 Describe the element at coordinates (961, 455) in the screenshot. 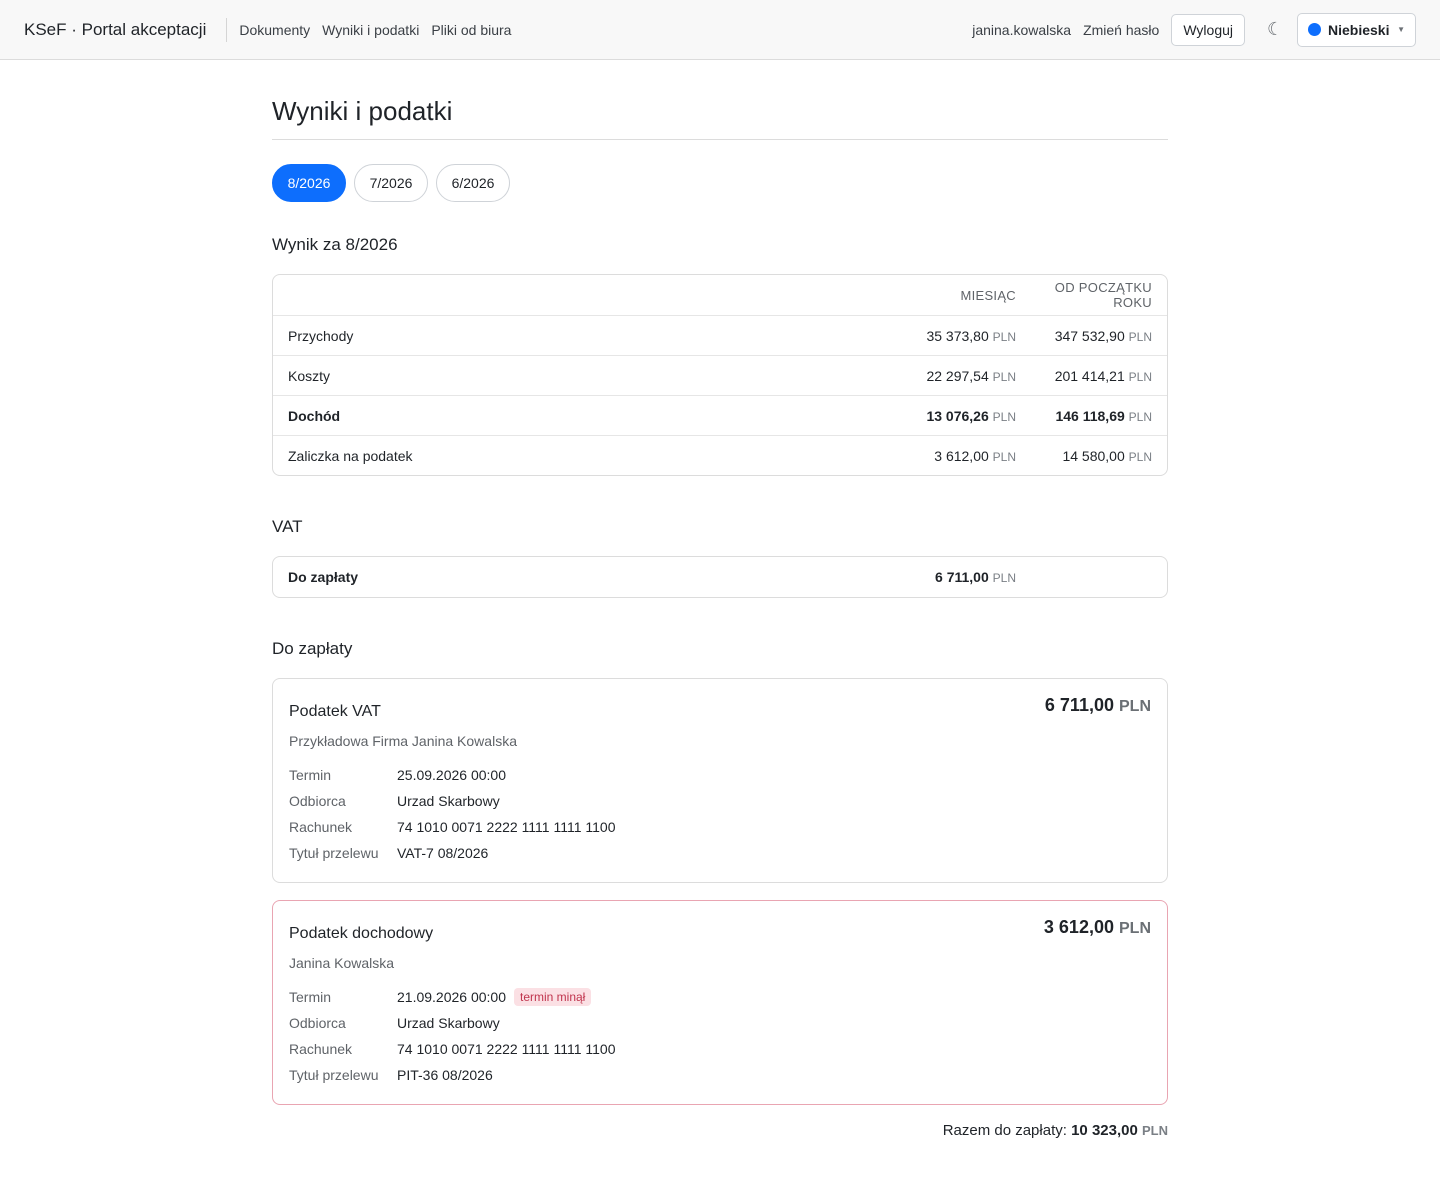

I see `month-value: 3 612,00` at that location.